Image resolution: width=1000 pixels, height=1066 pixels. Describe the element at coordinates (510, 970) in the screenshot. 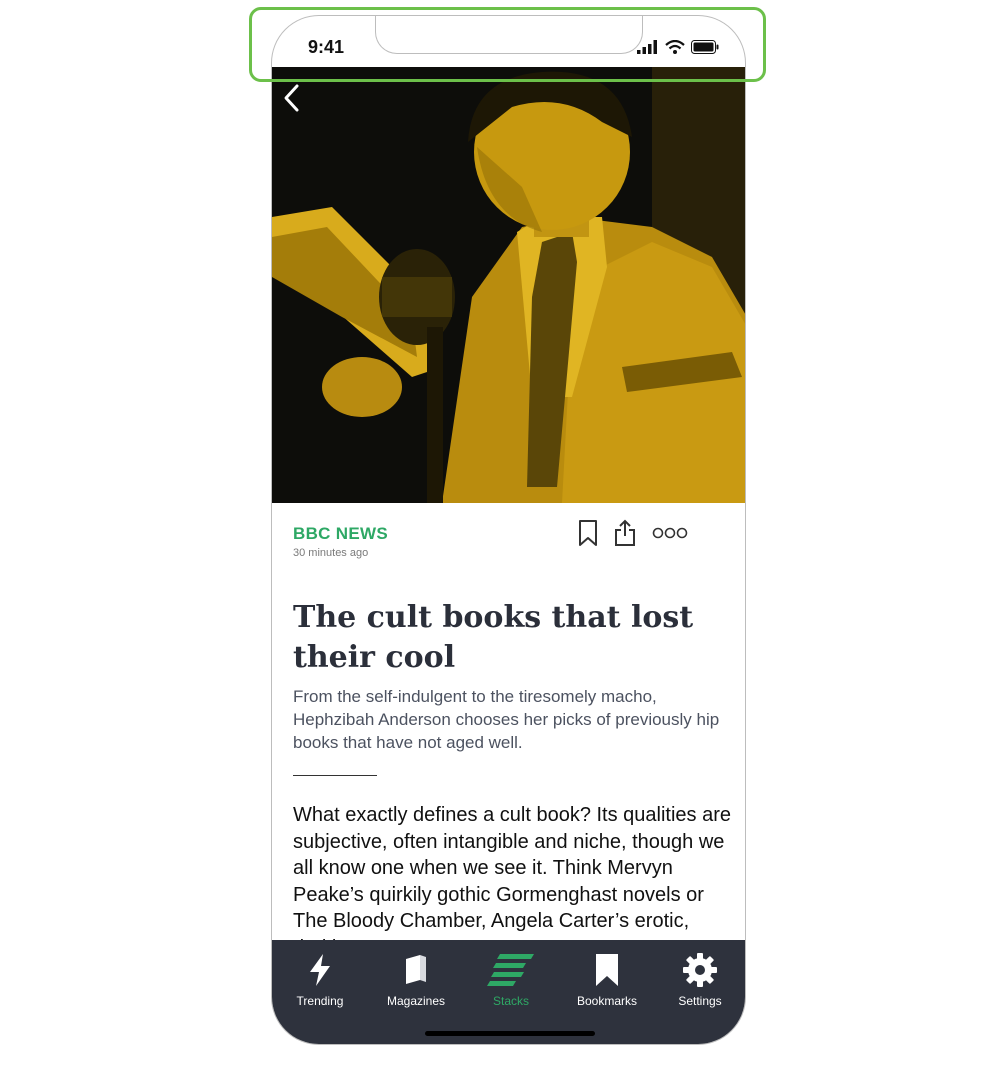

I see `stacks-icon` at that location.